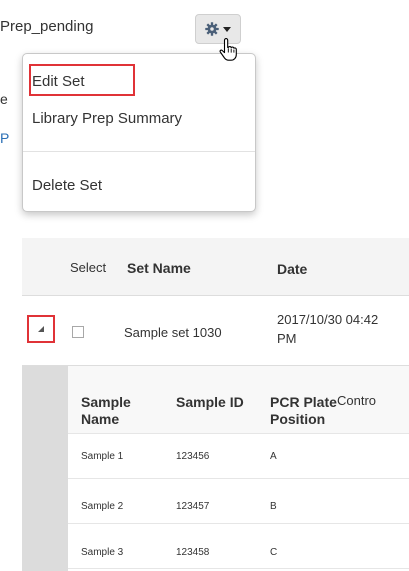  Describe the element at coordinates (106, 410) in the screenshot. I see `column-header-sample-name: Sample Name` at that location.